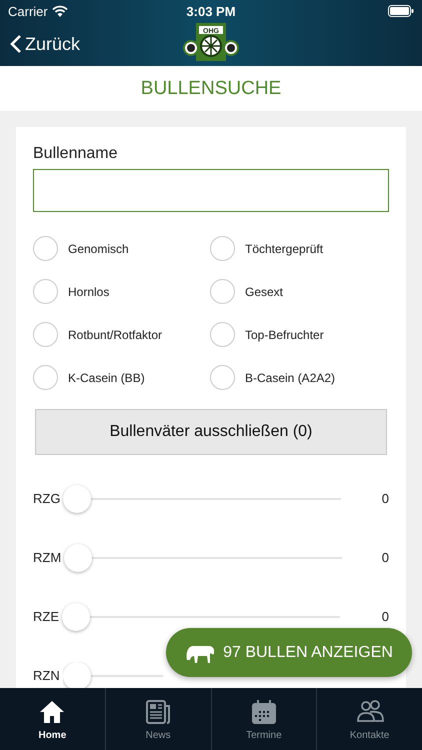 This screenshot has height=750, width=422. Describe the element at coordinates (106, 377) in the screenshot. I see `option-label: K-Casein (BB)` at that location.